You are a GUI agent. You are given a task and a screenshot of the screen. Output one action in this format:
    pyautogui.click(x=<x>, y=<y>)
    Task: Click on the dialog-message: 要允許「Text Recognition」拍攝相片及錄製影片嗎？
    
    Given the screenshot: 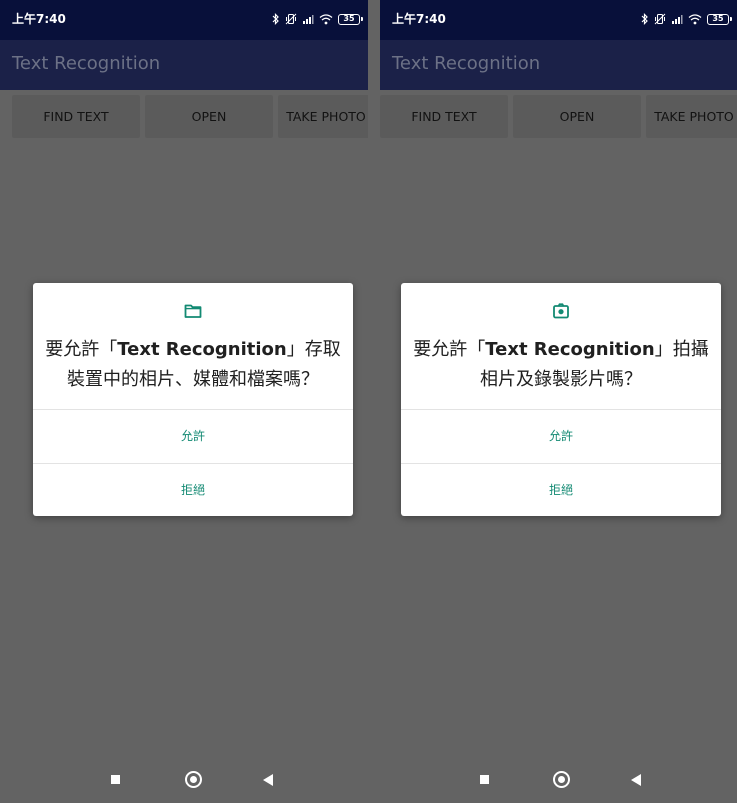 What is the action you would take?
    pyautogui.click(x=561, y=365)
    